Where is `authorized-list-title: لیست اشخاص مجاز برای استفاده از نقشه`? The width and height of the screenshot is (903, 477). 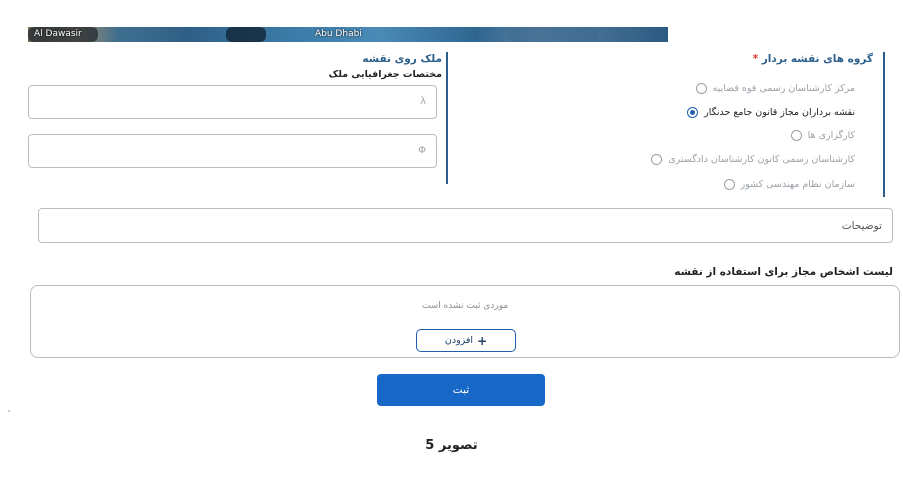
authorized-list-title: لیست اشخاص مجاز برای استفاده از نقشه is located at coordinates (783, 272).